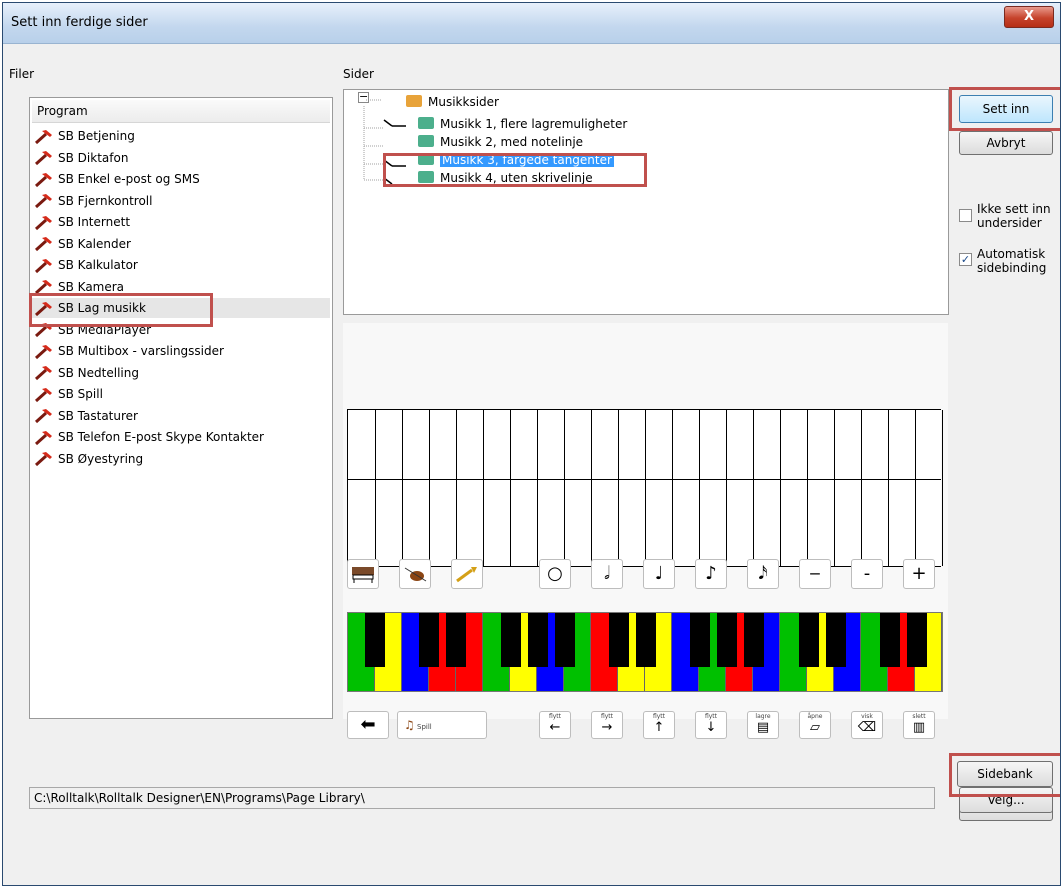  What do you see at coordinates (763, 727) in the screenshot?
I see `edit-button-icon: ▤` at bounding box center [763, 727].